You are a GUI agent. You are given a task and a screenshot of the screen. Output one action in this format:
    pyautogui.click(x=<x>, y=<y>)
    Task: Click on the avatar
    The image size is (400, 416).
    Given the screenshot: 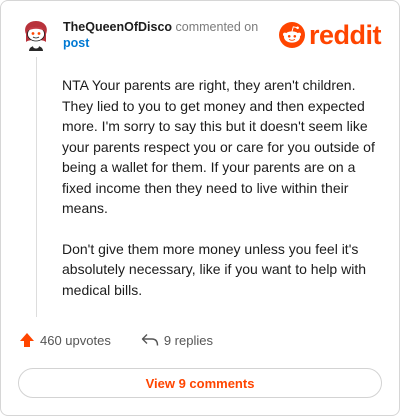 What is the action you would take?
    pyautogui.click(x=36, y=35)
    